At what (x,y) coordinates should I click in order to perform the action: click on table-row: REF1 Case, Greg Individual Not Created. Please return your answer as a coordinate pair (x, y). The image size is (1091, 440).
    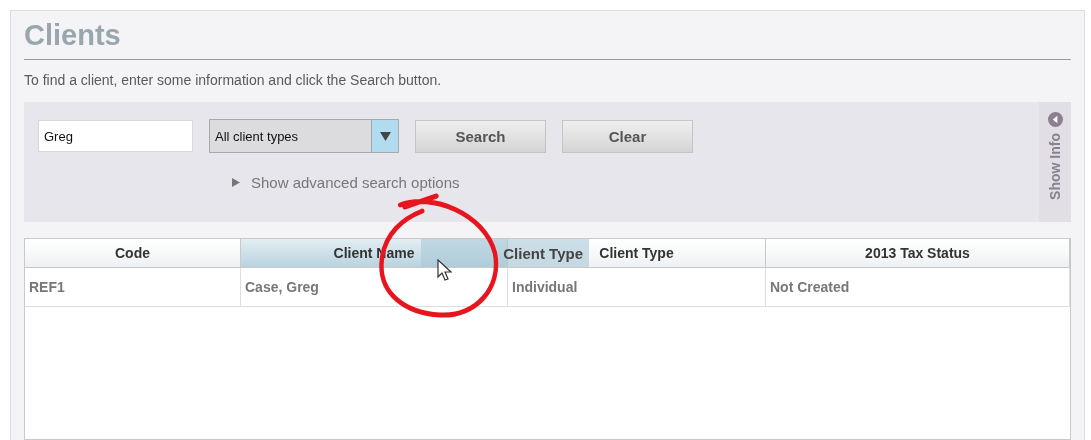
    Looking at the image, I should click on (547, 287).